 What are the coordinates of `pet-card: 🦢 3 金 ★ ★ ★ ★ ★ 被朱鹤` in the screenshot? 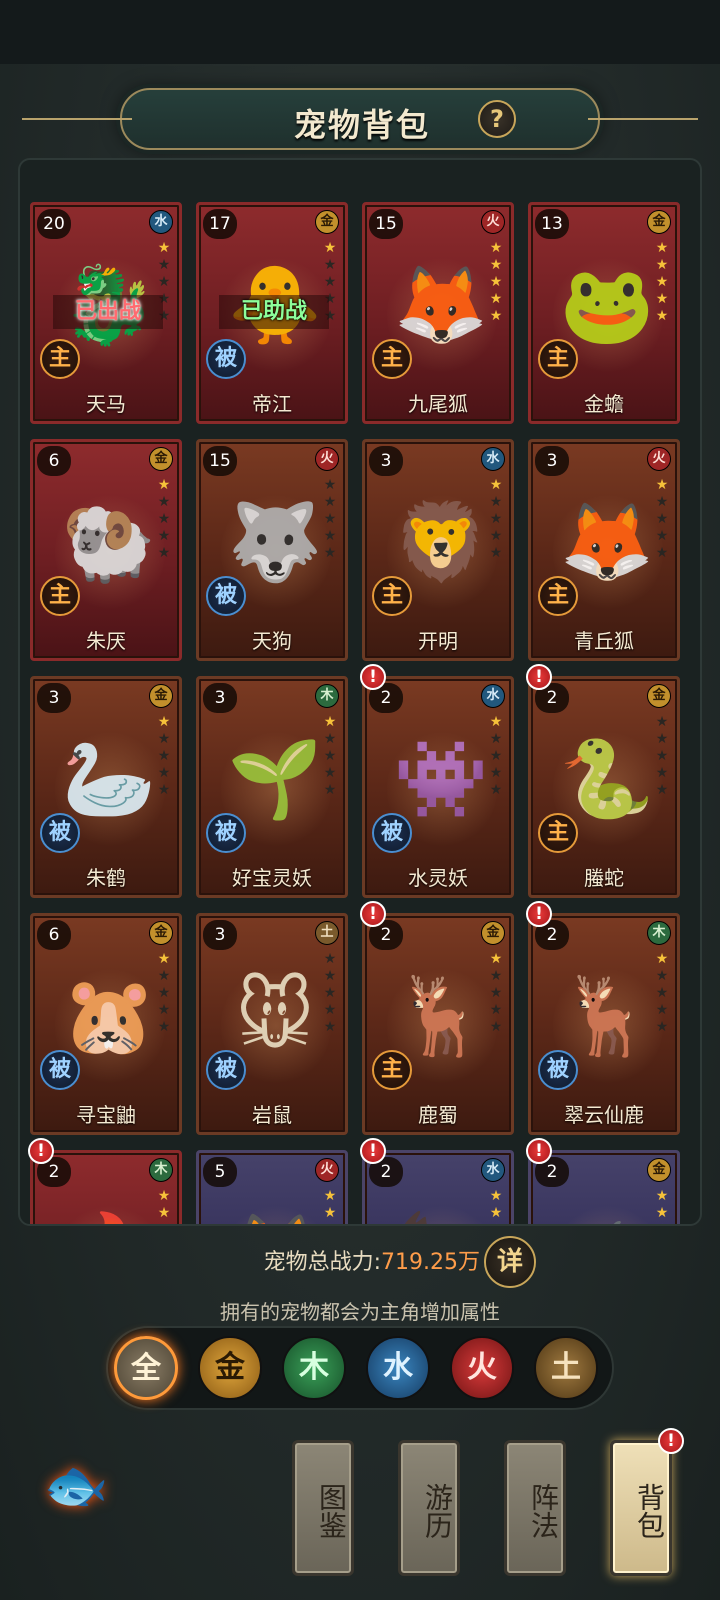 It's located at (106, 787).